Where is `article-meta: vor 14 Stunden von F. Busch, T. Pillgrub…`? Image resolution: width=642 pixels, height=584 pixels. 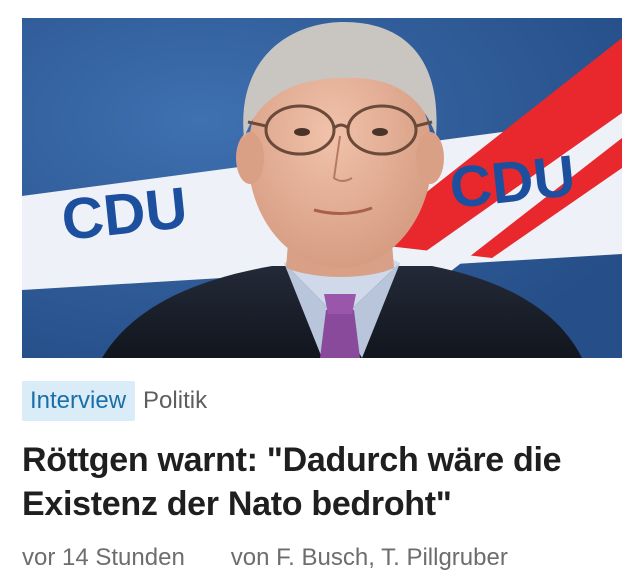 article-meta: vor 14 Stunden von F. Busch, T. Pillgrub… is located at coordinates (265, 558).